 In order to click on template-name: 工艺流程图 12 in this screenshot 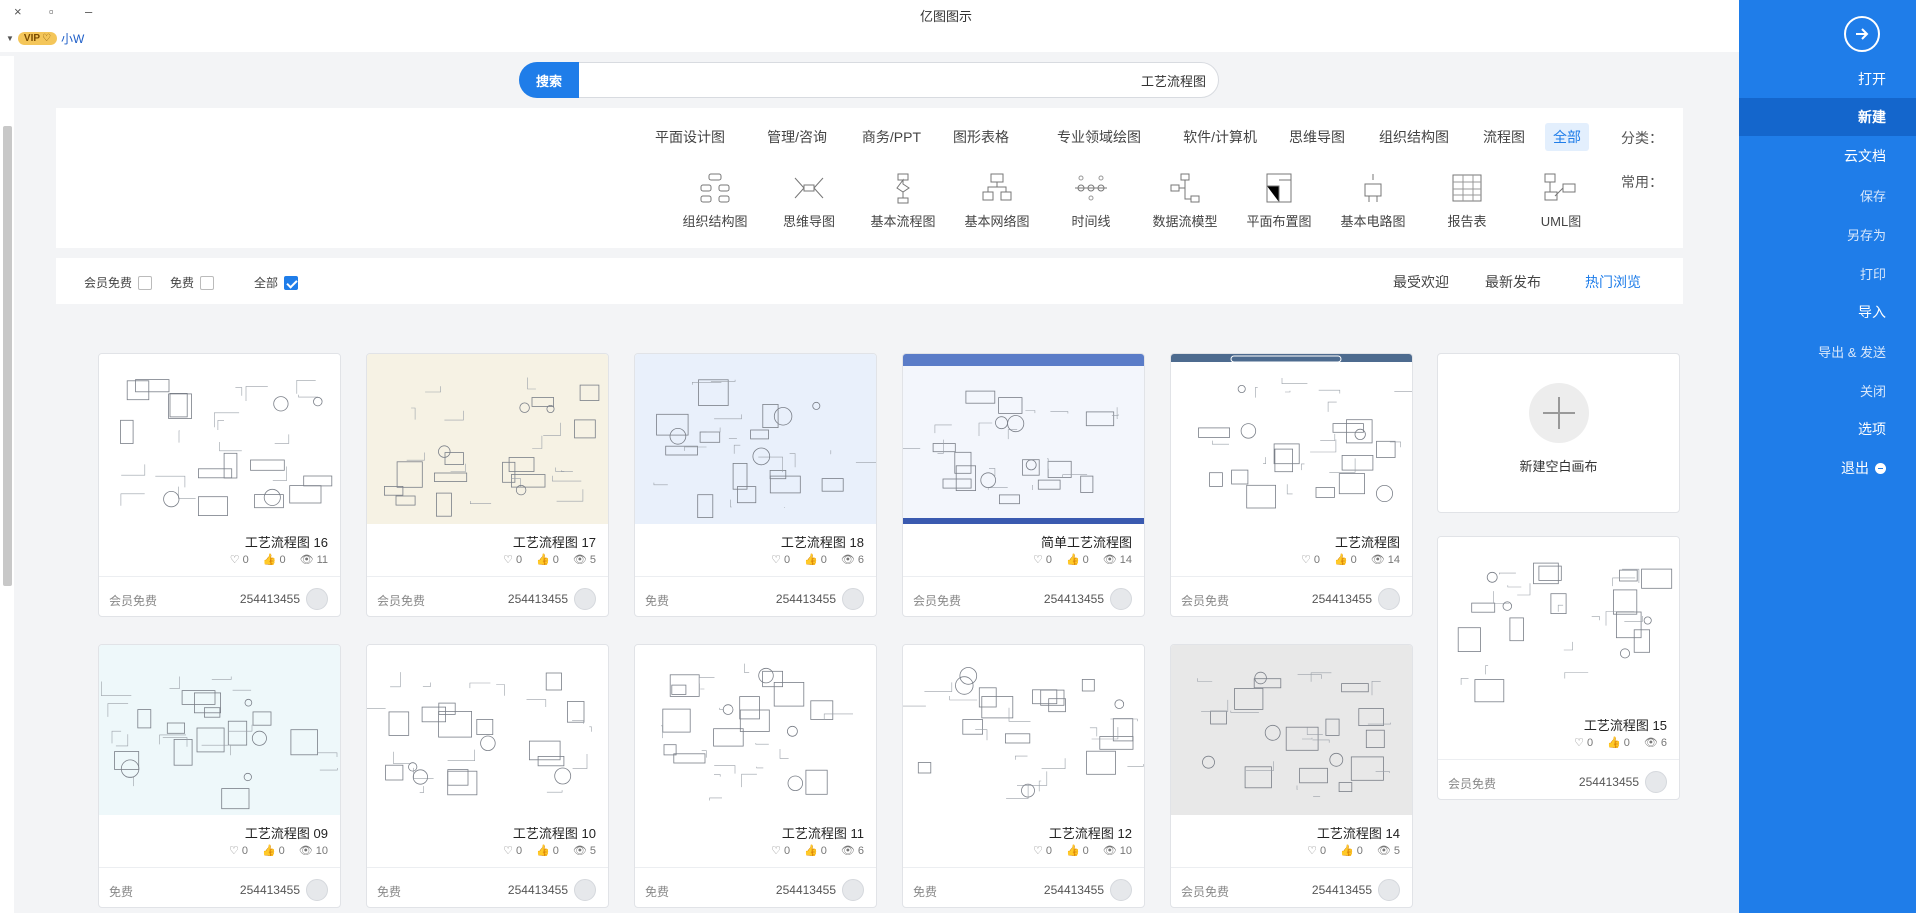, I will do `click(1090, 832)`.